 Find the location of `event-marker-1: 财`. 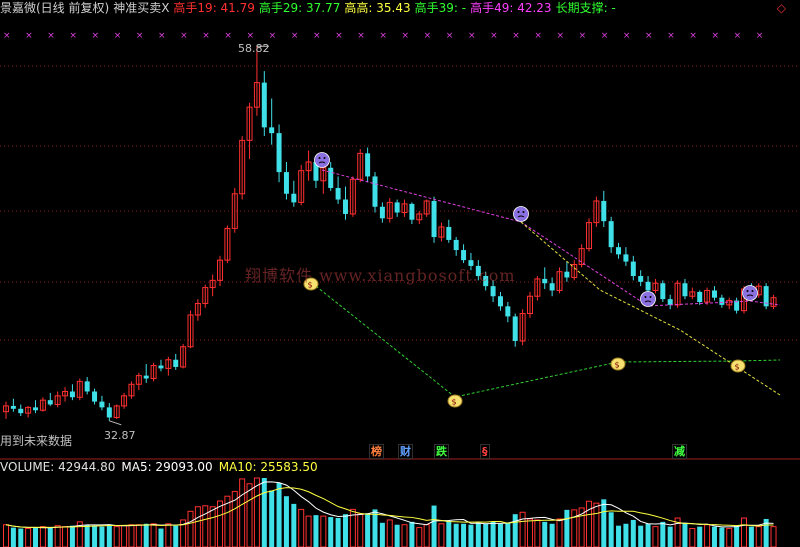

event-marker-1: 财 is located at coordinates (405, 451).